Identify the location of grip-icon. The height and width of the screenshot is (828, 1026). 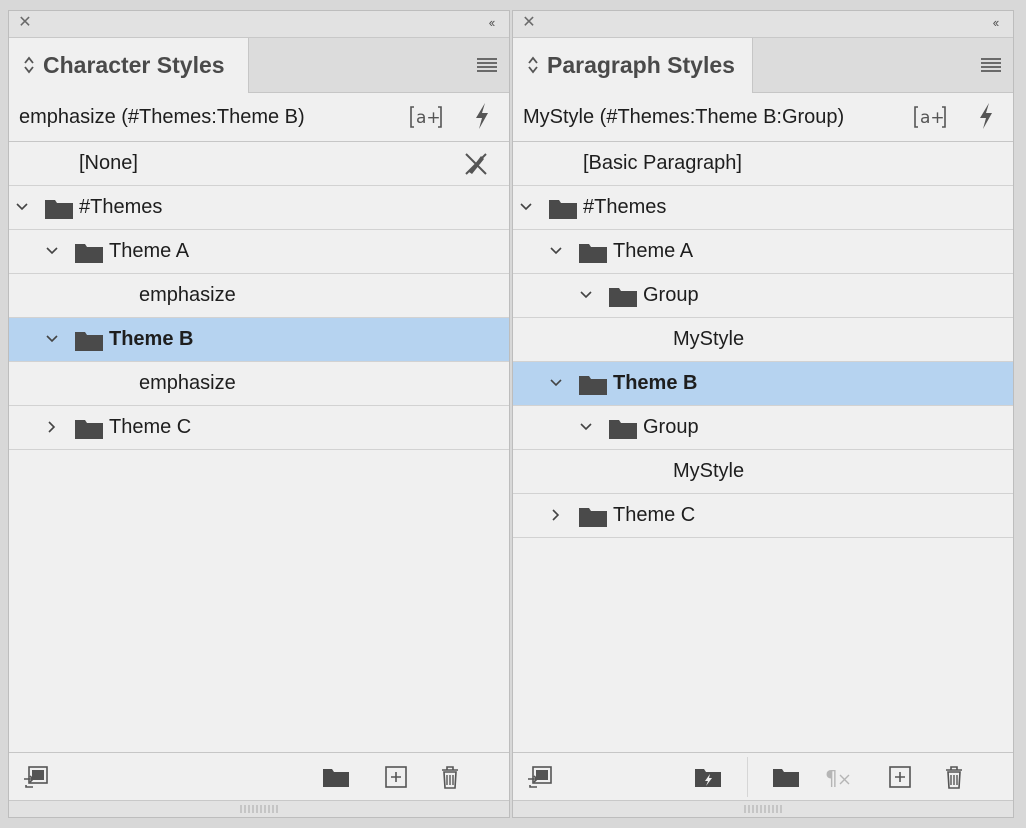
(763, 809).